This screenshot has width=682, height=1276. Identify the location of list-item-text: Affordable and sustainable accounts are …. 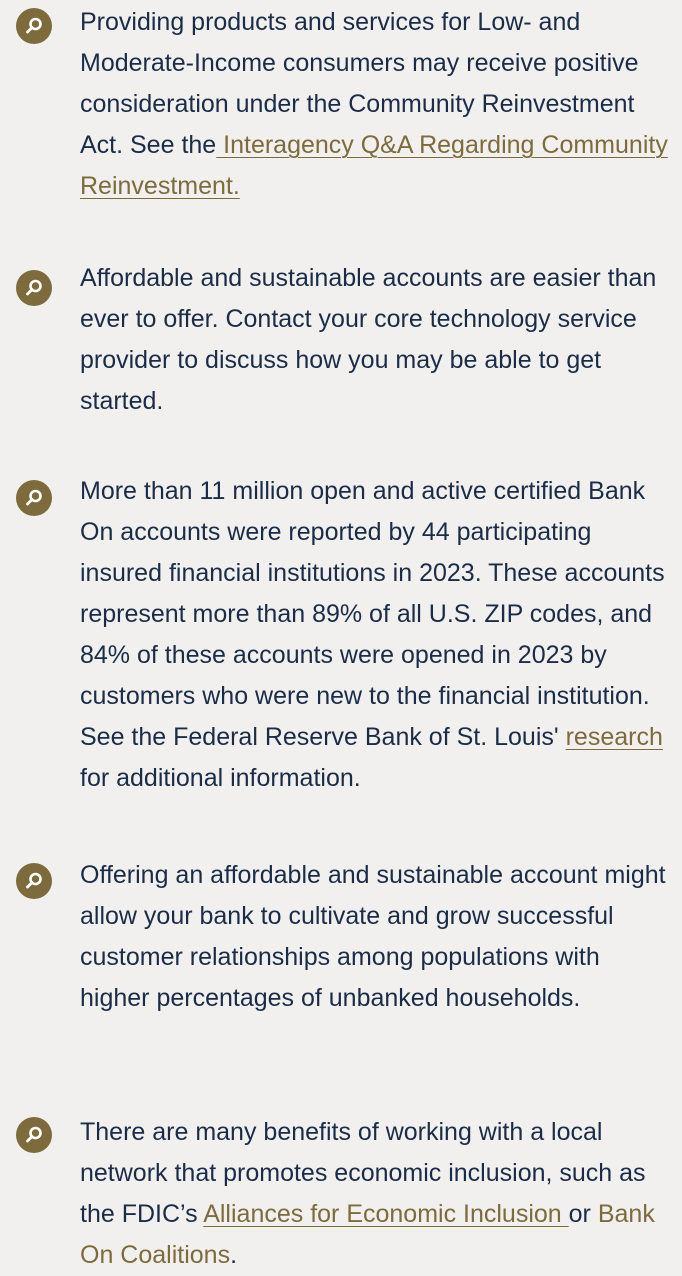
(368, 339).